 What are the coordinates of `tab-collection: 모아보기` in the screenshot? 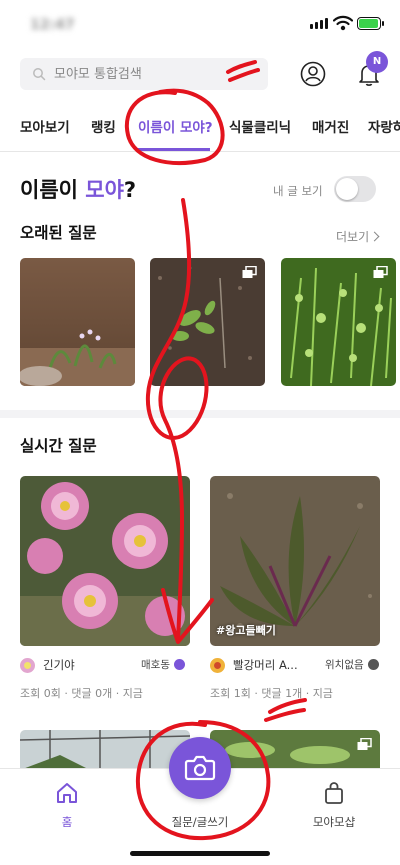 It's located at (45, 126).